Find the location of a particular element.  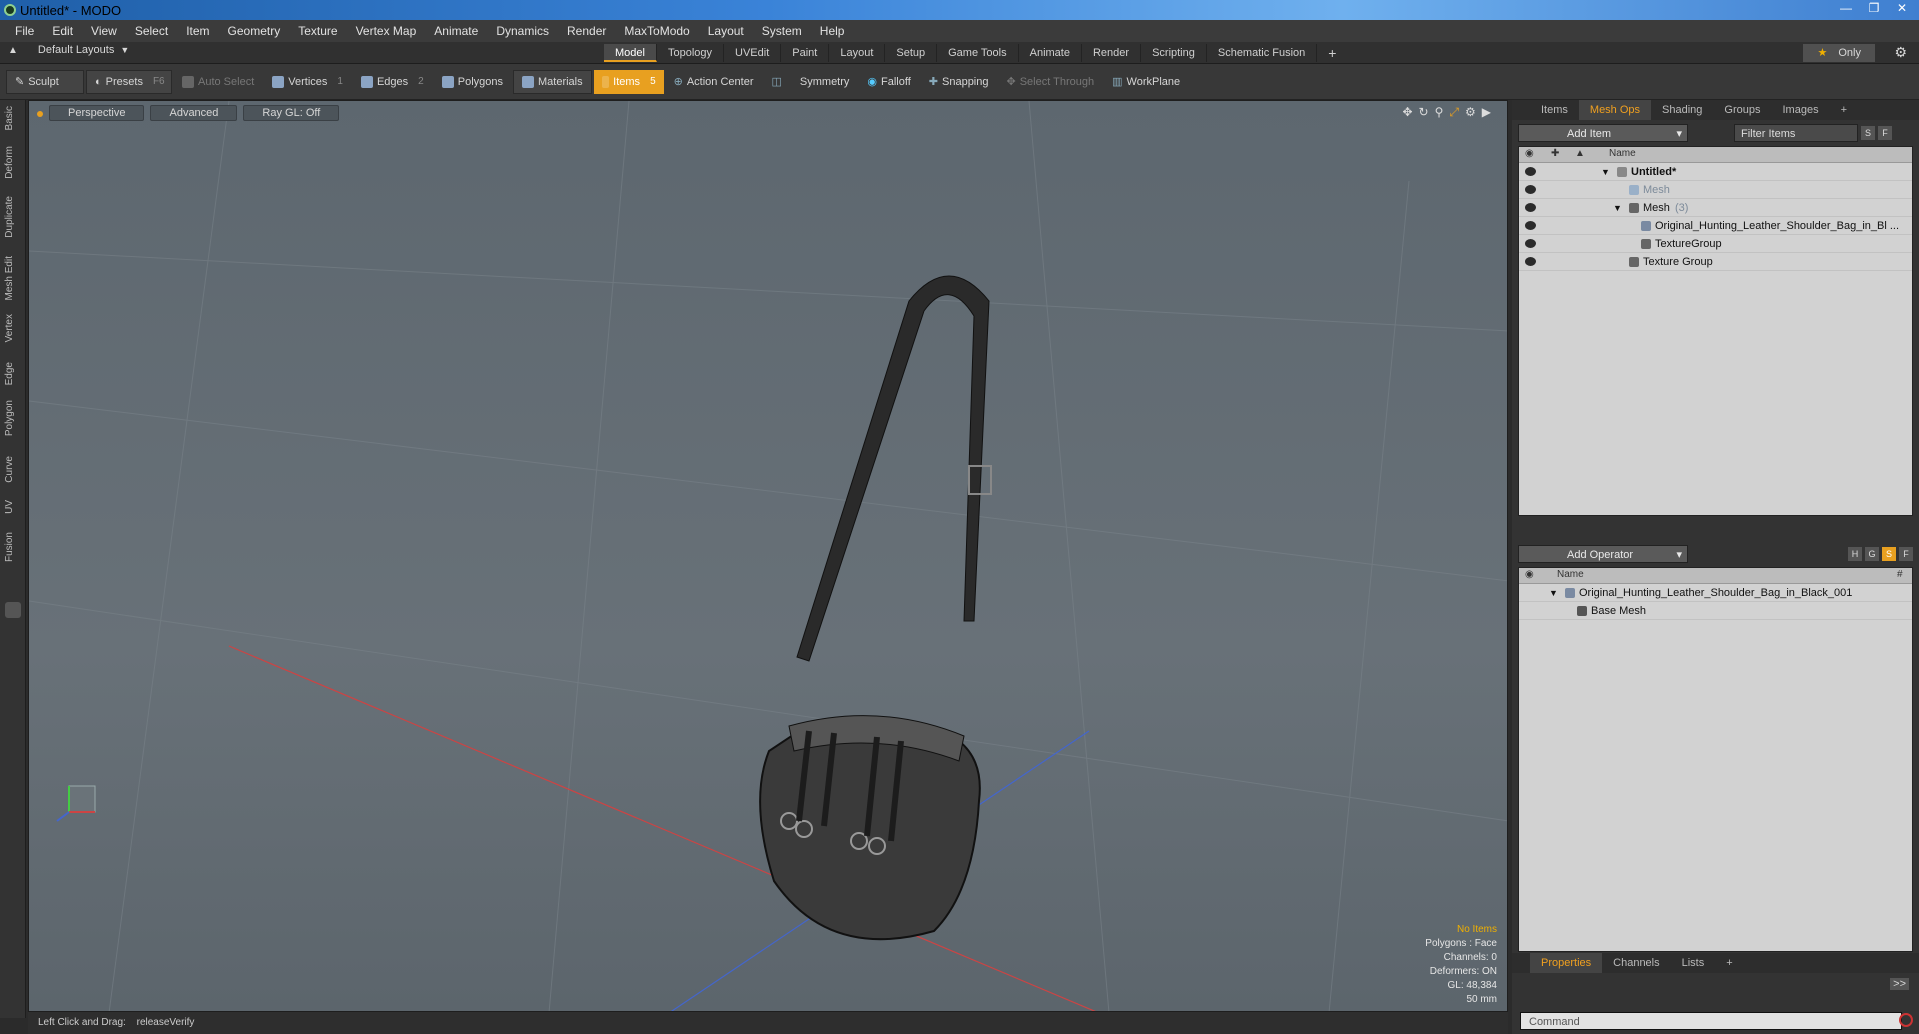

add-item-dropdown: Add Item is located at coordinates (1603, 133).